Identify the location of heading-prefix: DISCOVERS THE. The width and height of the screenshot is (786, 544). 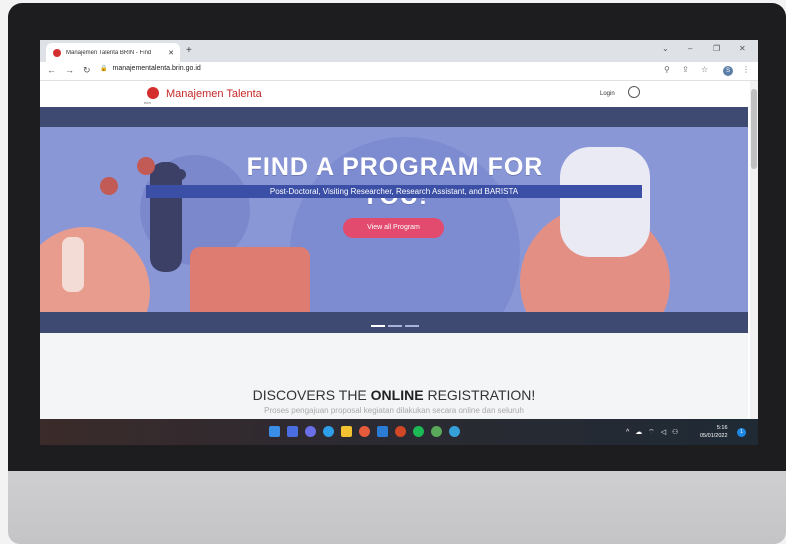
(311, 395).